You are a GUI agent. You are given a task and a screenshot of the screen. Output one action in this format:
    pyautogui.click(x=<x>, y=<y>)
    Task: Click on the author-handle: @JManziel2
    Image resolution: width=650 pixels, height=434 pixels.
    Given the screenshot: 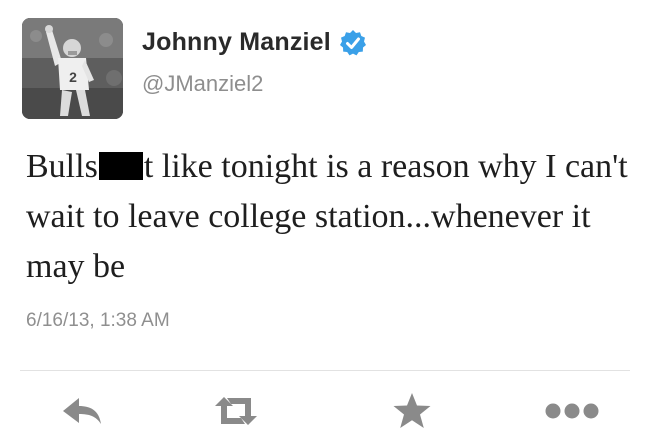 What is the action you would take?
    pyautogui.click(x=202, y=84)
    